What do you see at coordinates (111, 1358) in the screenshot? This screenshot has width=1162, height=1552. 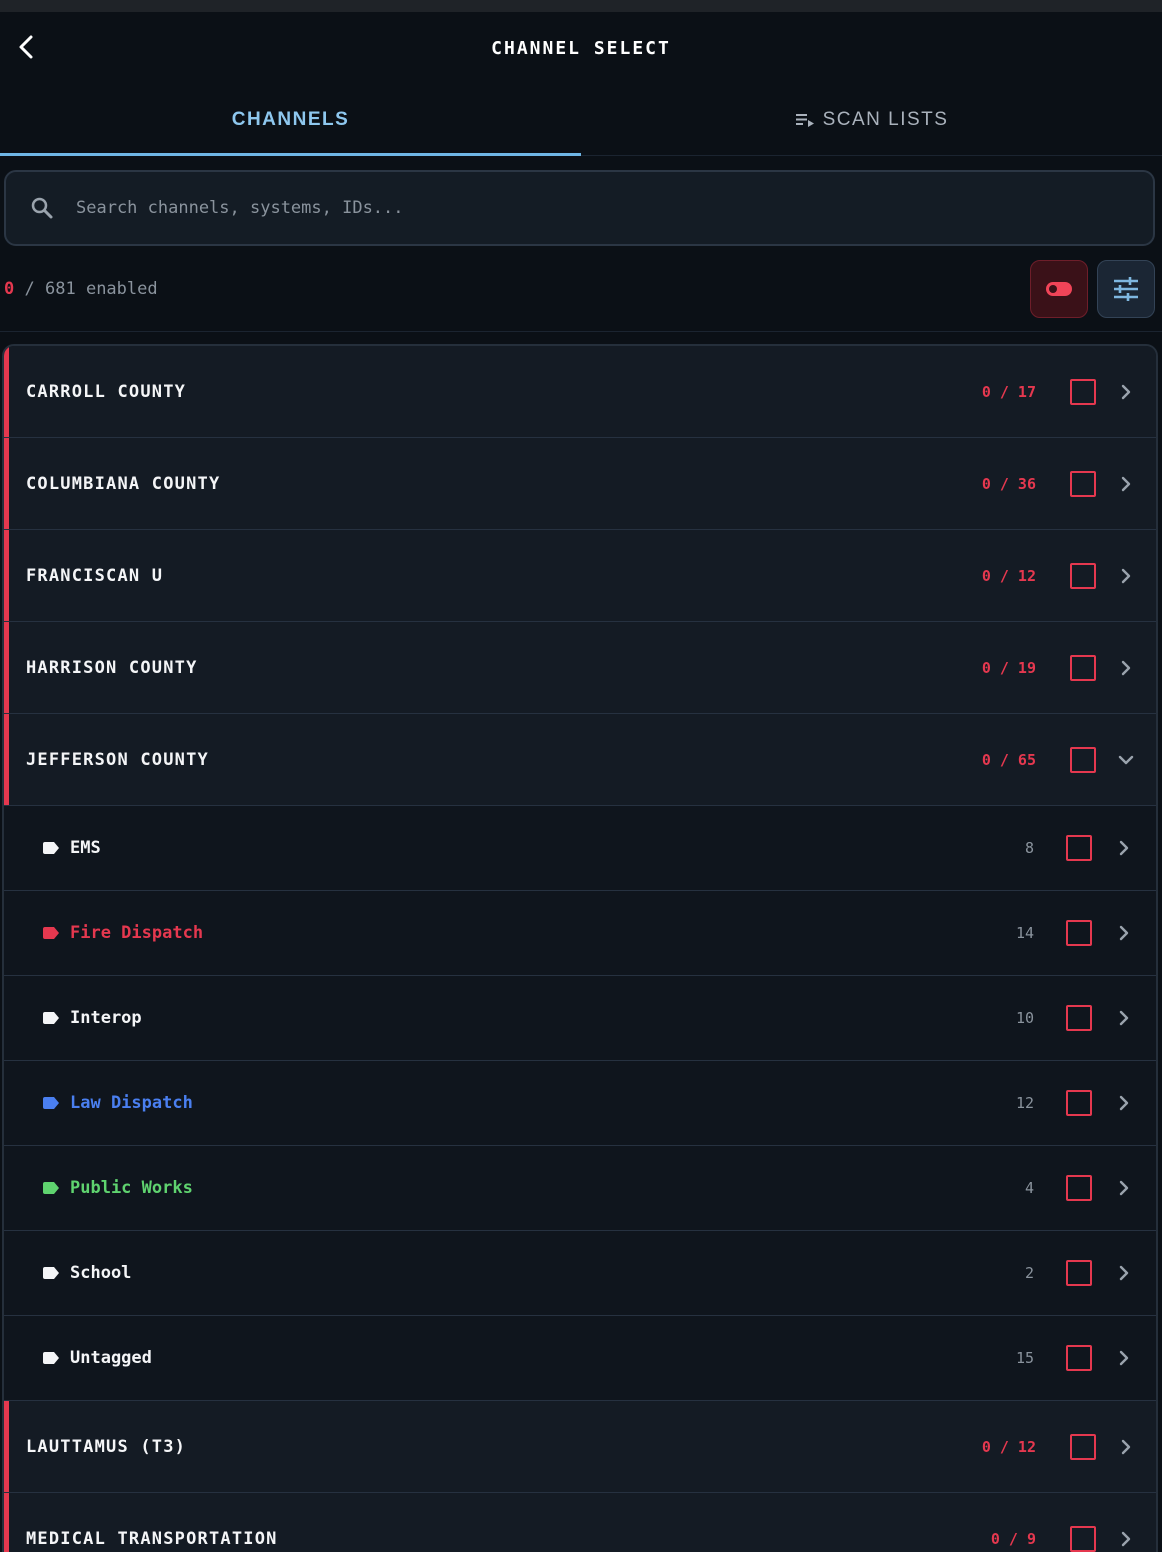 I see `group-name: Untagged` at bounding box center [111, 1358].